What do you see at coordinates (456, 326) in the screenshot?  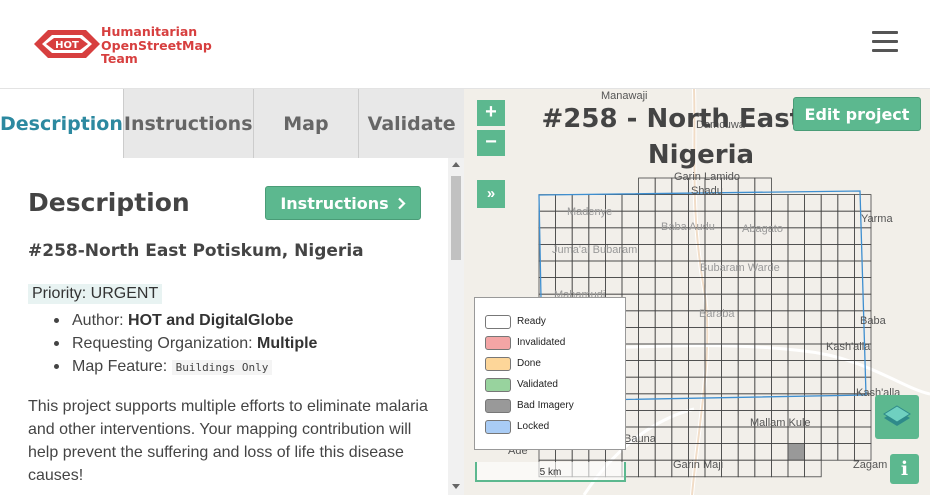 I see `panel-scrollbar` at bounding box center [456, 326].